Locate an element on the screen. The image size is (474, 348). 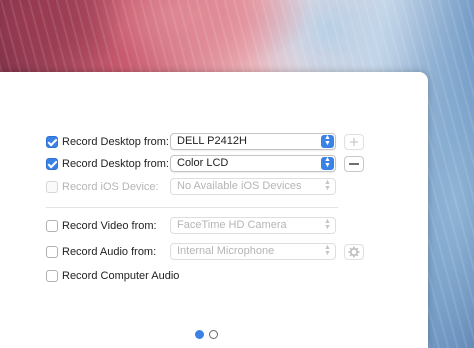
record-ios-label: Record iOS Device: is located at coordinates (110, 187).